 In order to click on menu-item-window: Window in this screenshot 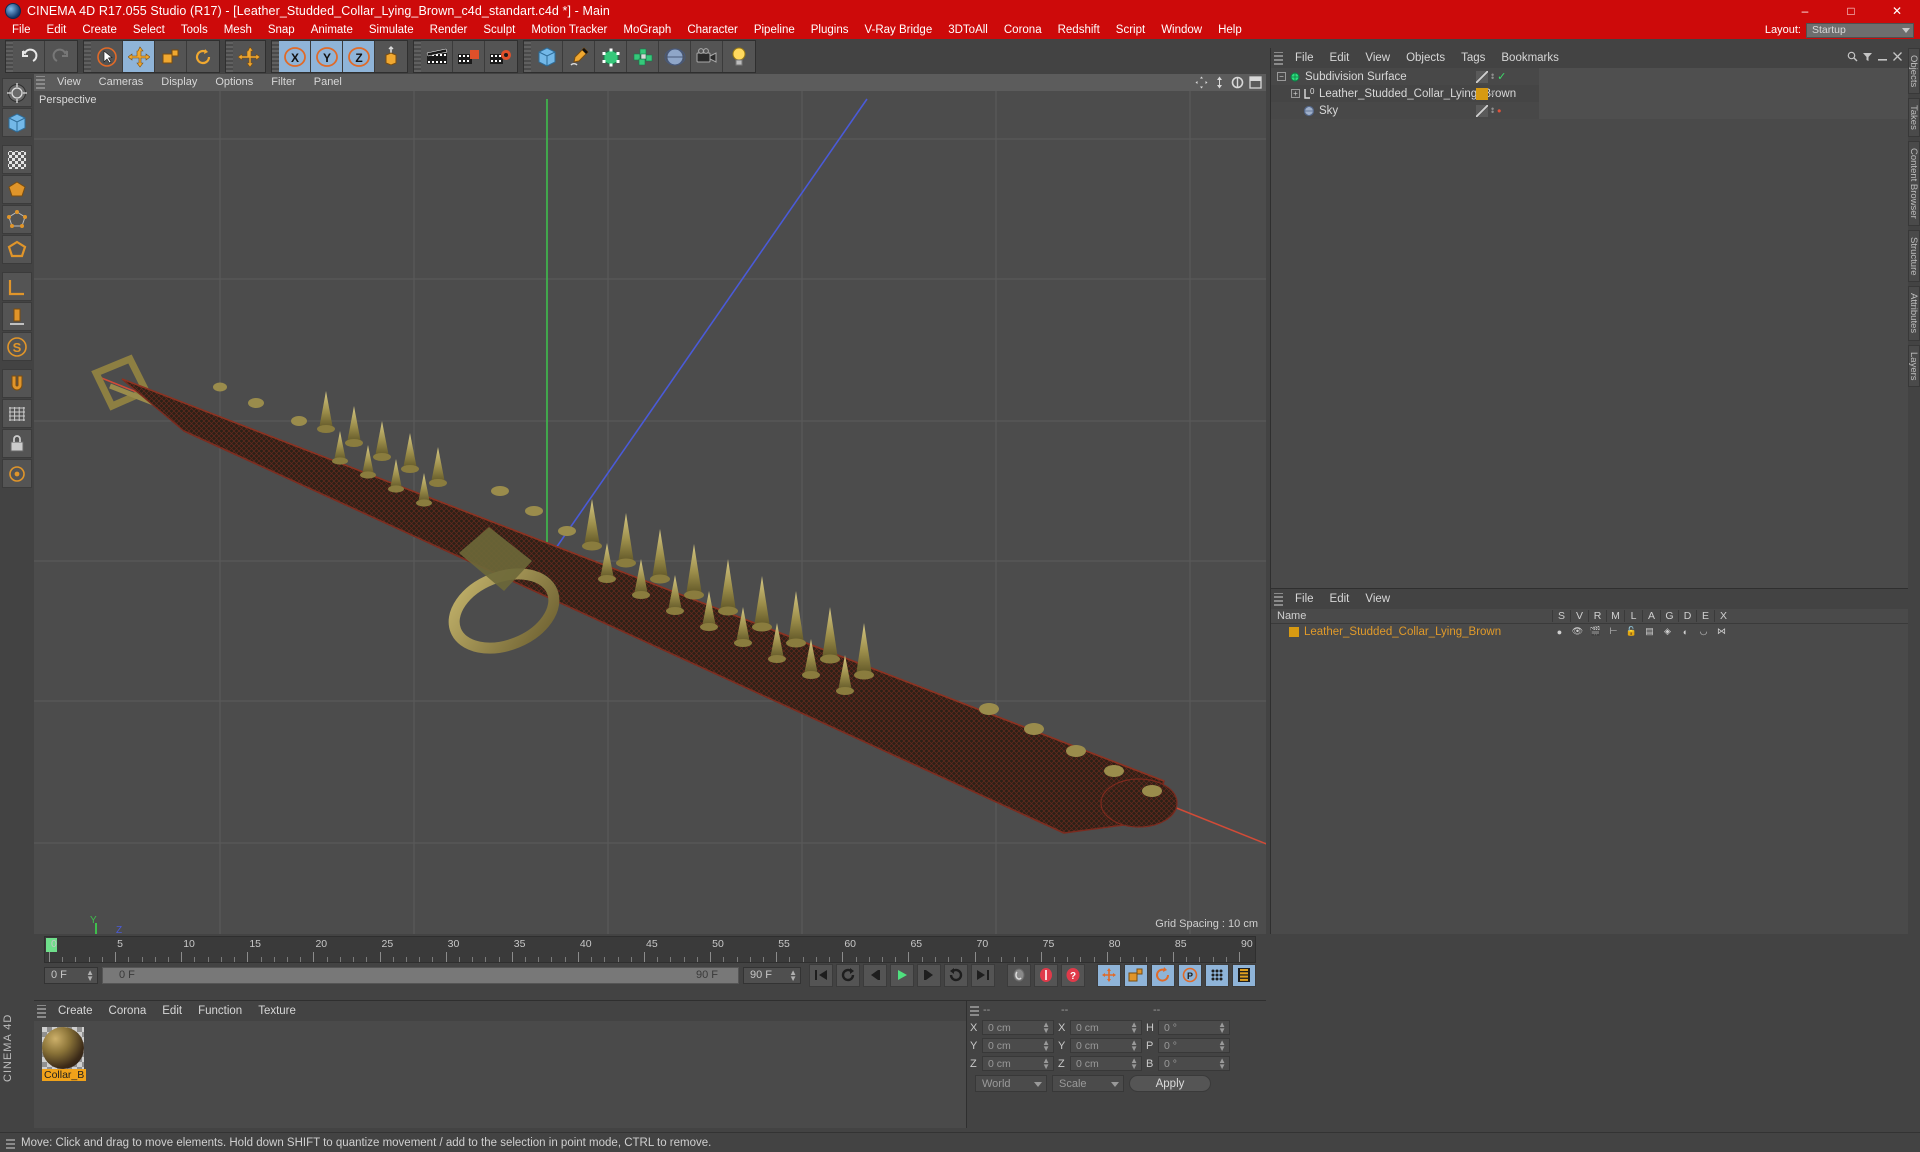, I will do `click(1181, 30)`.